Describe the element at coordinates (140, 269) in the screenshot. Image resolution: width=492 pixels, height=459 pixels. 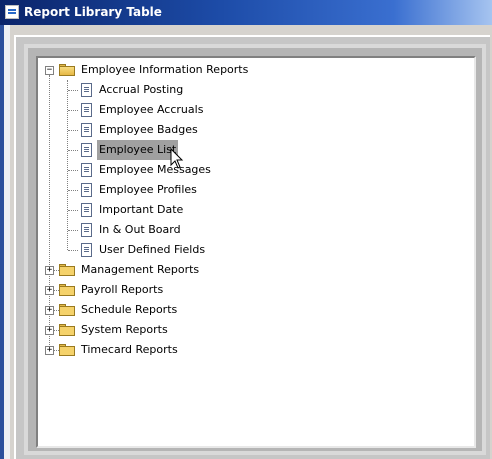
I see `tree-node-label: Management Reports` at that location.